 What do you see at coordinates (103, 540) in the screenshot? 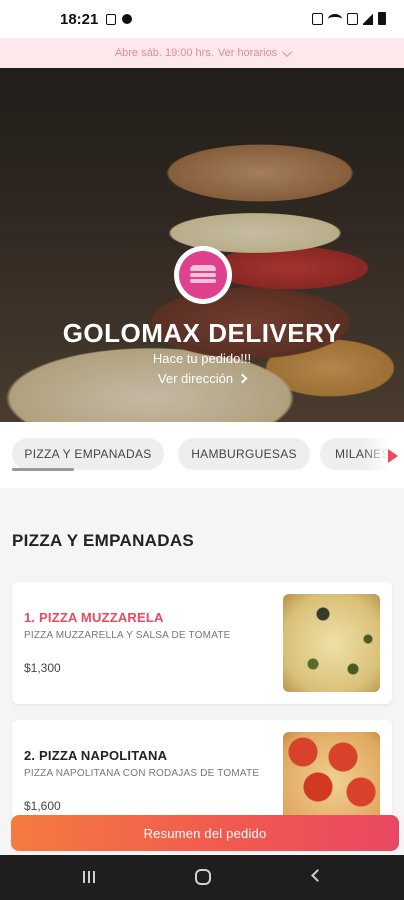
I see `section-title: PIZZA Y EMPANADAS` at bounding box center [103, 540].